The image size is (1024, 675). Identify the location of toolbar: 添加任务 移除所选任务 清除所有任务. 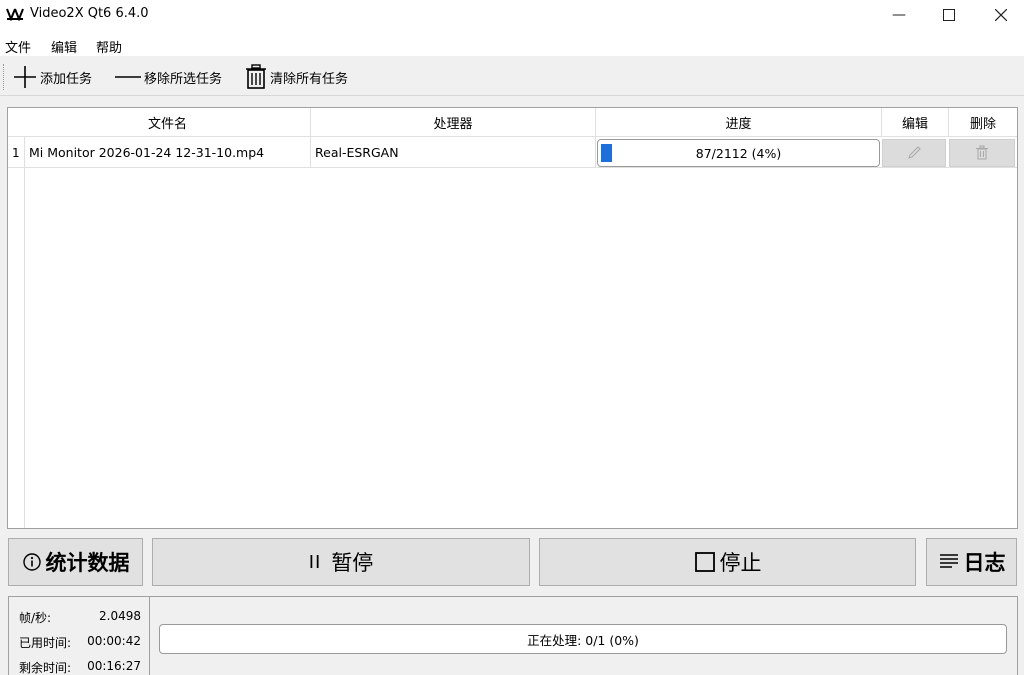
(512, 77).